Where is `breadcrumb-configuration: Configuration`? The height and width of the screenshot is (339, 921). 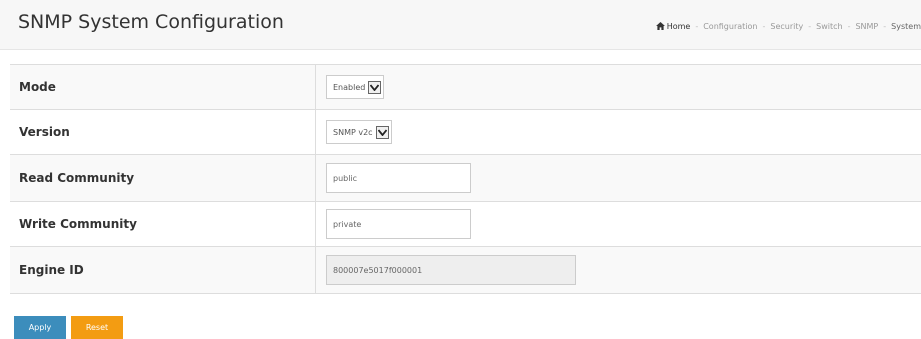 breadcrumb-configuration: Configuration is located at coordinates (730, 26).